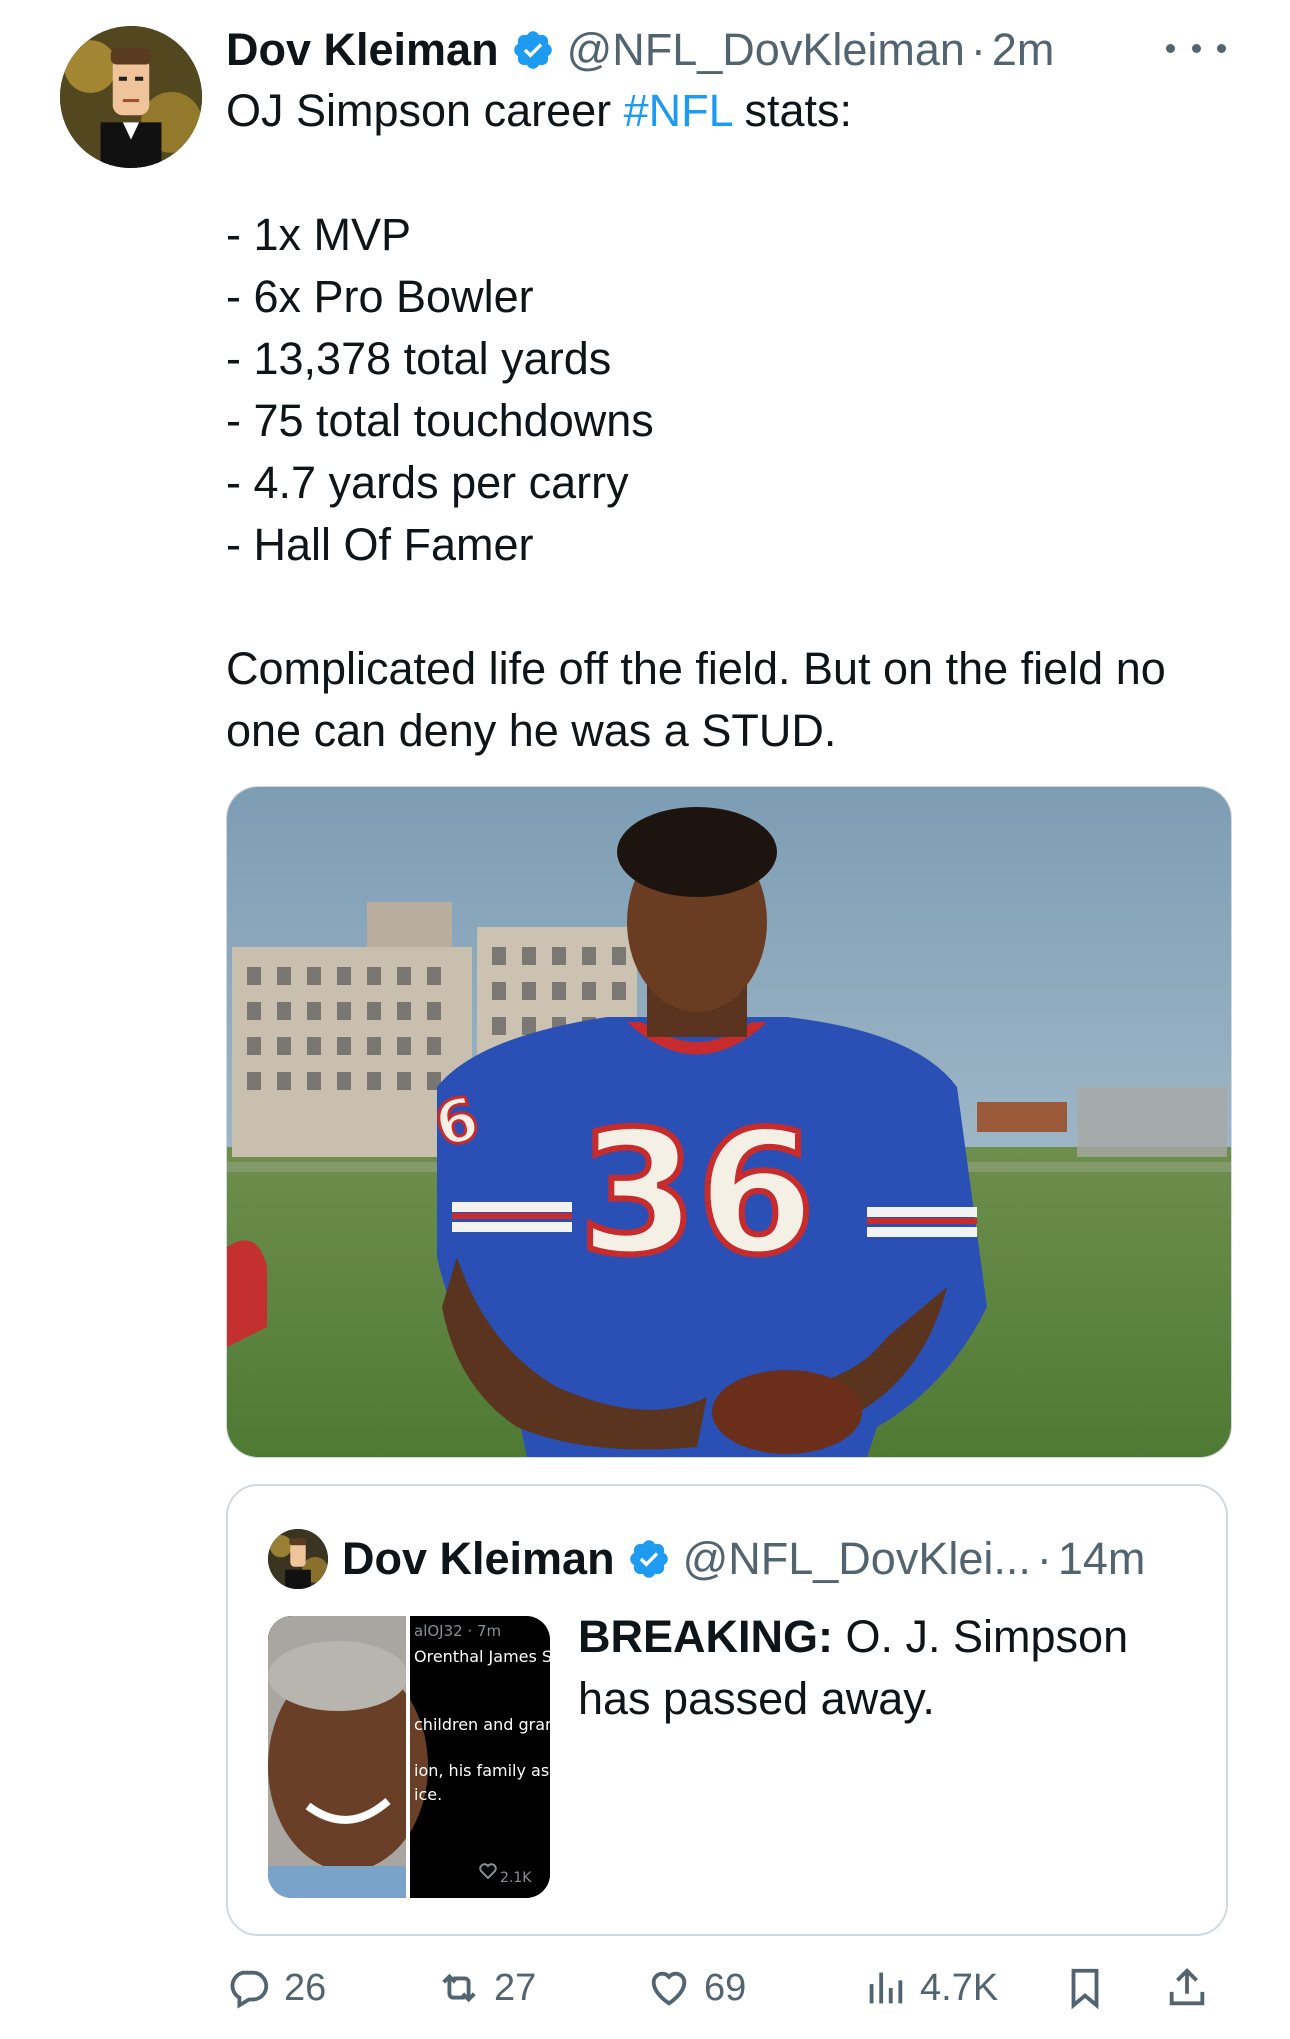 Image resolution: width=1290 pixels, height=2039 pixels. I want to click on views-button: 4.7K, so click(930, 1988).